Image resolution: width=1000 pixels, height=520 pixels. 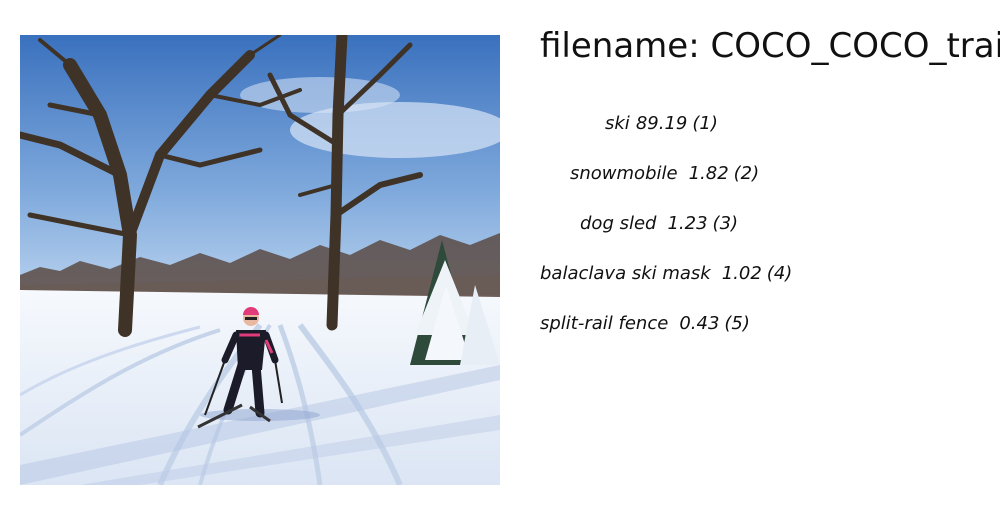 I want to click on prediction-rank: (3), so click(x=725, y=223).